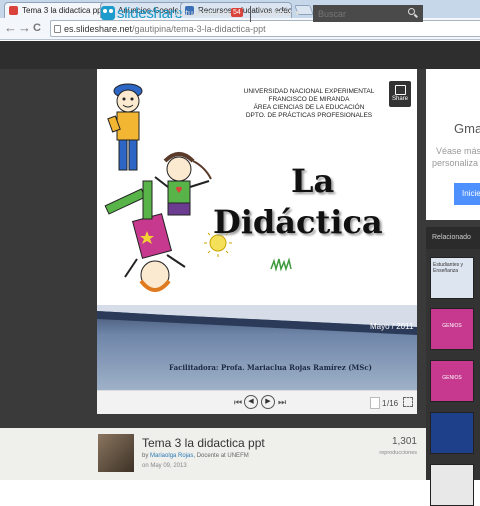 Image resolution: width=480 pixels, height=506 pixels. What do you see at coordinates (37, 28) in the screenshot?
I see `reload-icon: C` at bounding box center [37, 28].